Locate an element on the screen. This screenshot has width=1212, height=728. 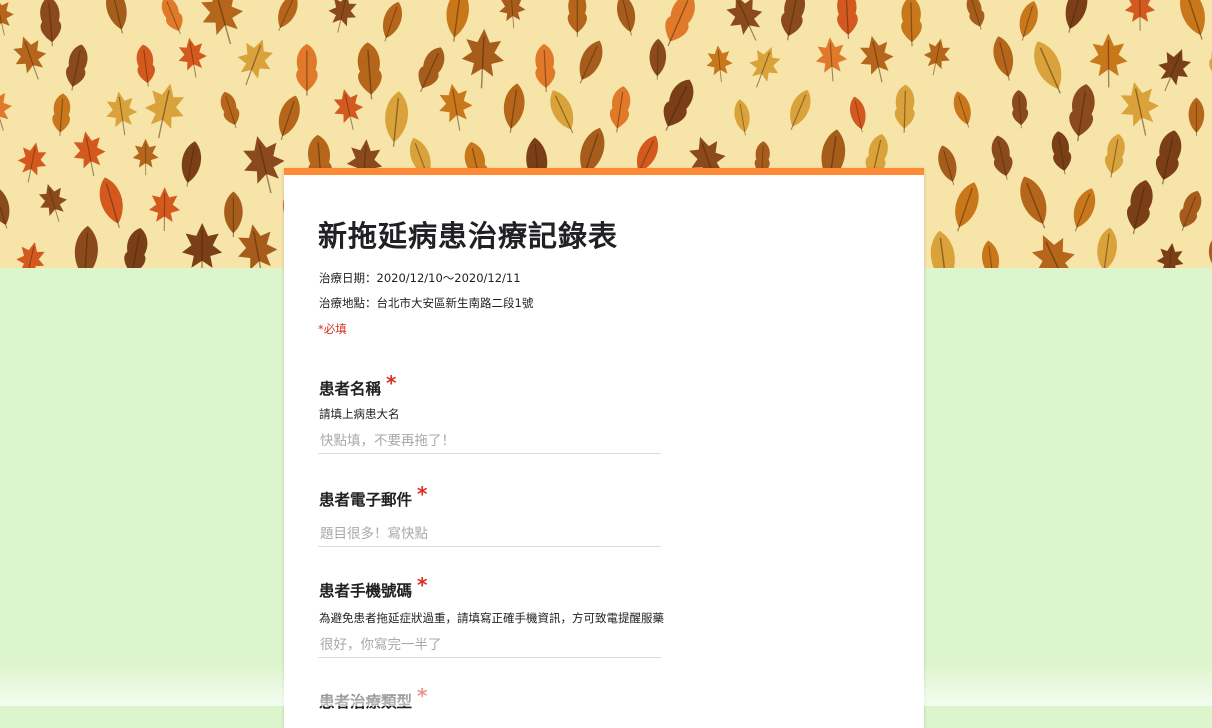
patient-name-input is located at coordinates (489, 441).